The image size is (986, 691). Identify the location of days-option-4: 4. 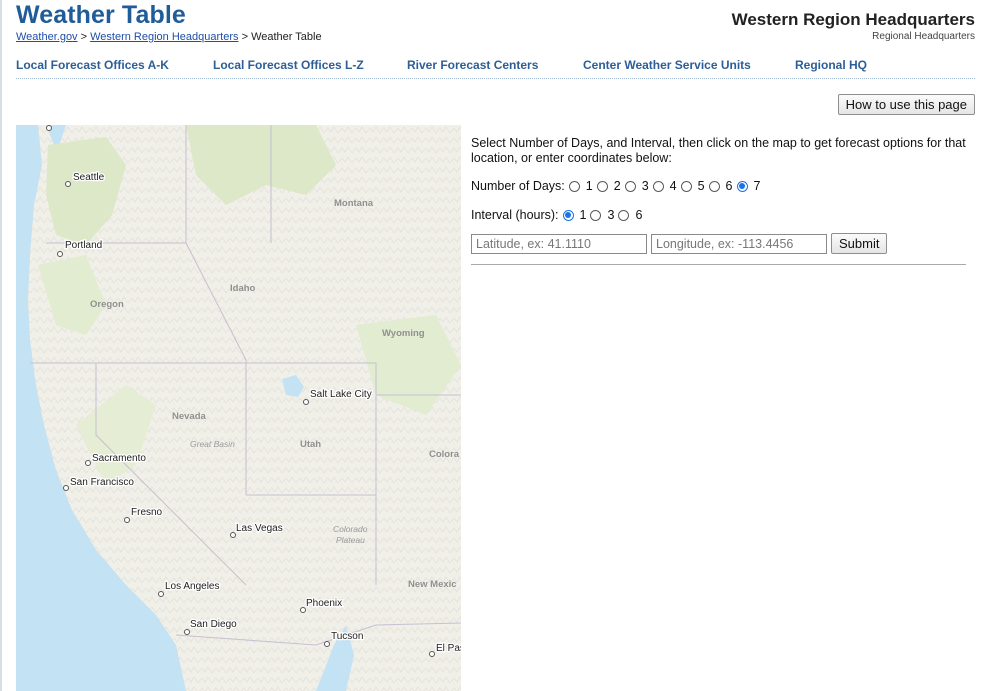
(664, 186).